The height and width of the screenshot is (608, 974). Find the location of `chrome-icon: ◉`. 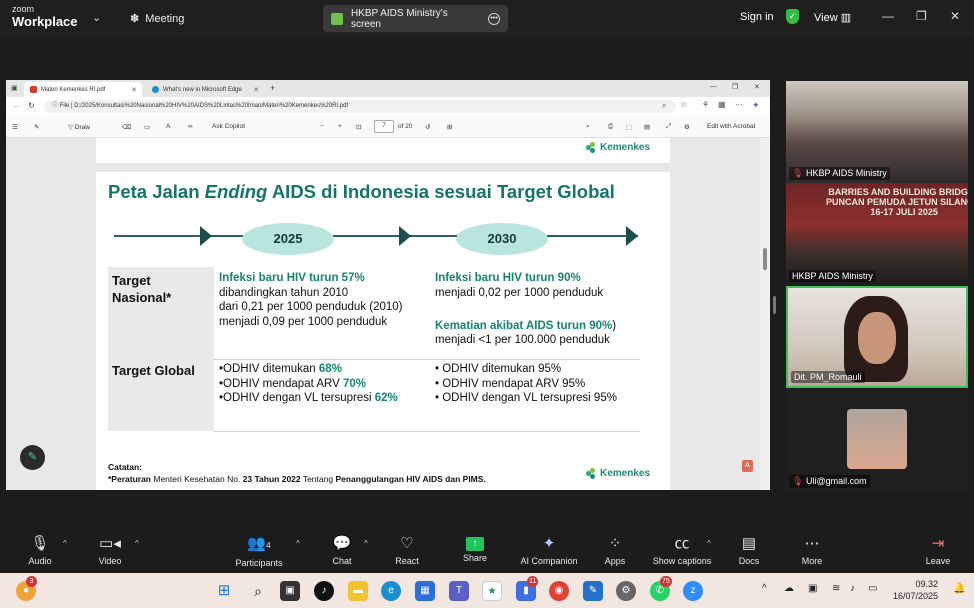

chrome-icon: ◉ is located at coordinates (559, 591).